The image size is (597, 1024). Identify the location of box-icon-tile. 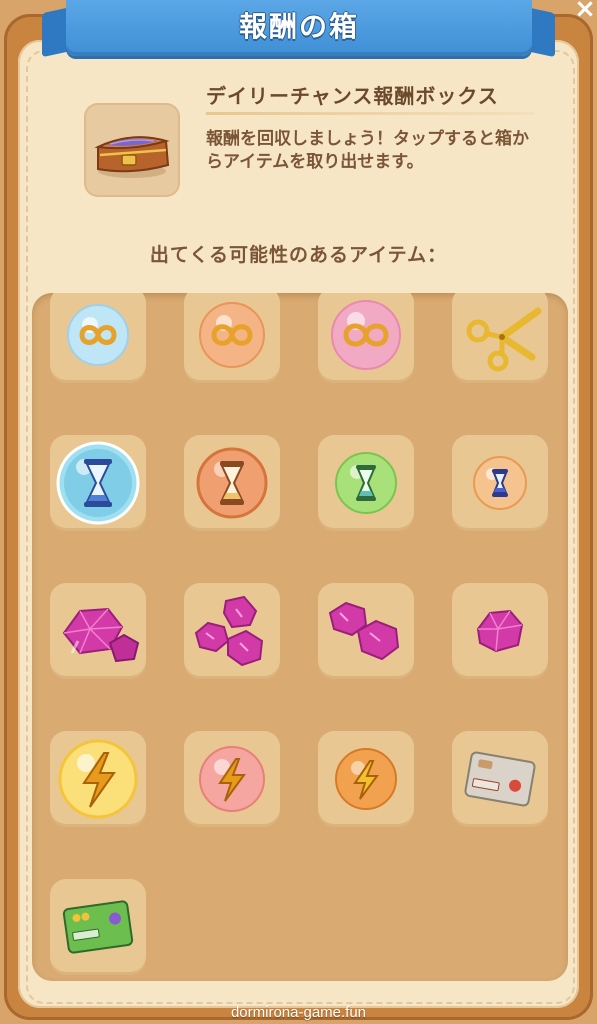
(132, 150).